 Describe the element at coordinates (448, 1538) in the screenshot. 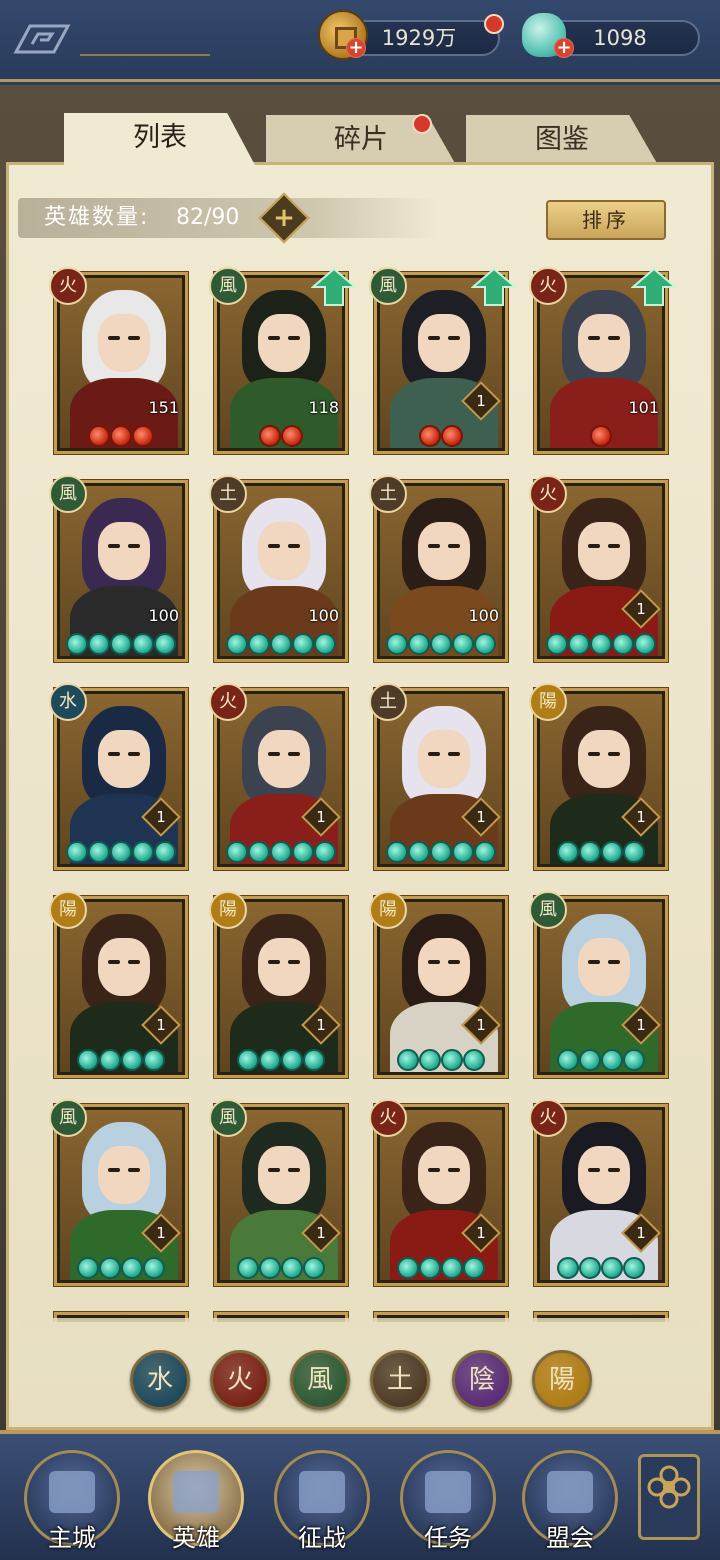

I see `nav-label: 任务` at that location.